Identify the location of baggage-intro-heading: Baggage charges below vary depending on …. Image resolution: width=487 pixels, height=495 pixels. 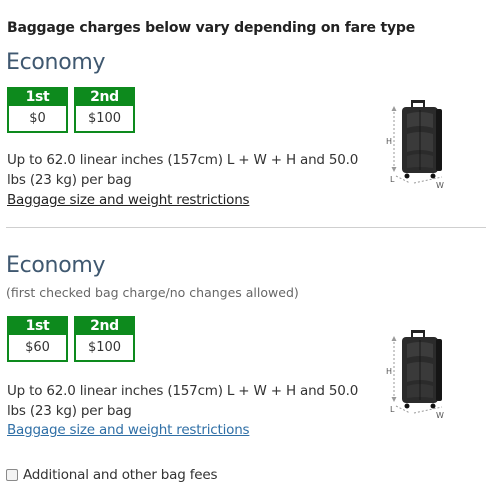
(211, 28).